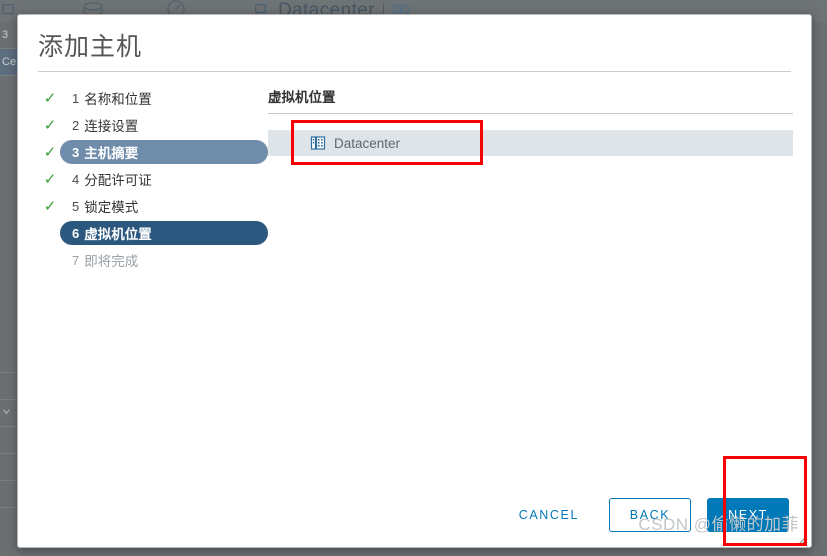 Image resolution: width=827 pixels, height=556 pixels. Describe the element at coordinates (76, 233) in the screenshot. I see `step-number: 6` at that location.